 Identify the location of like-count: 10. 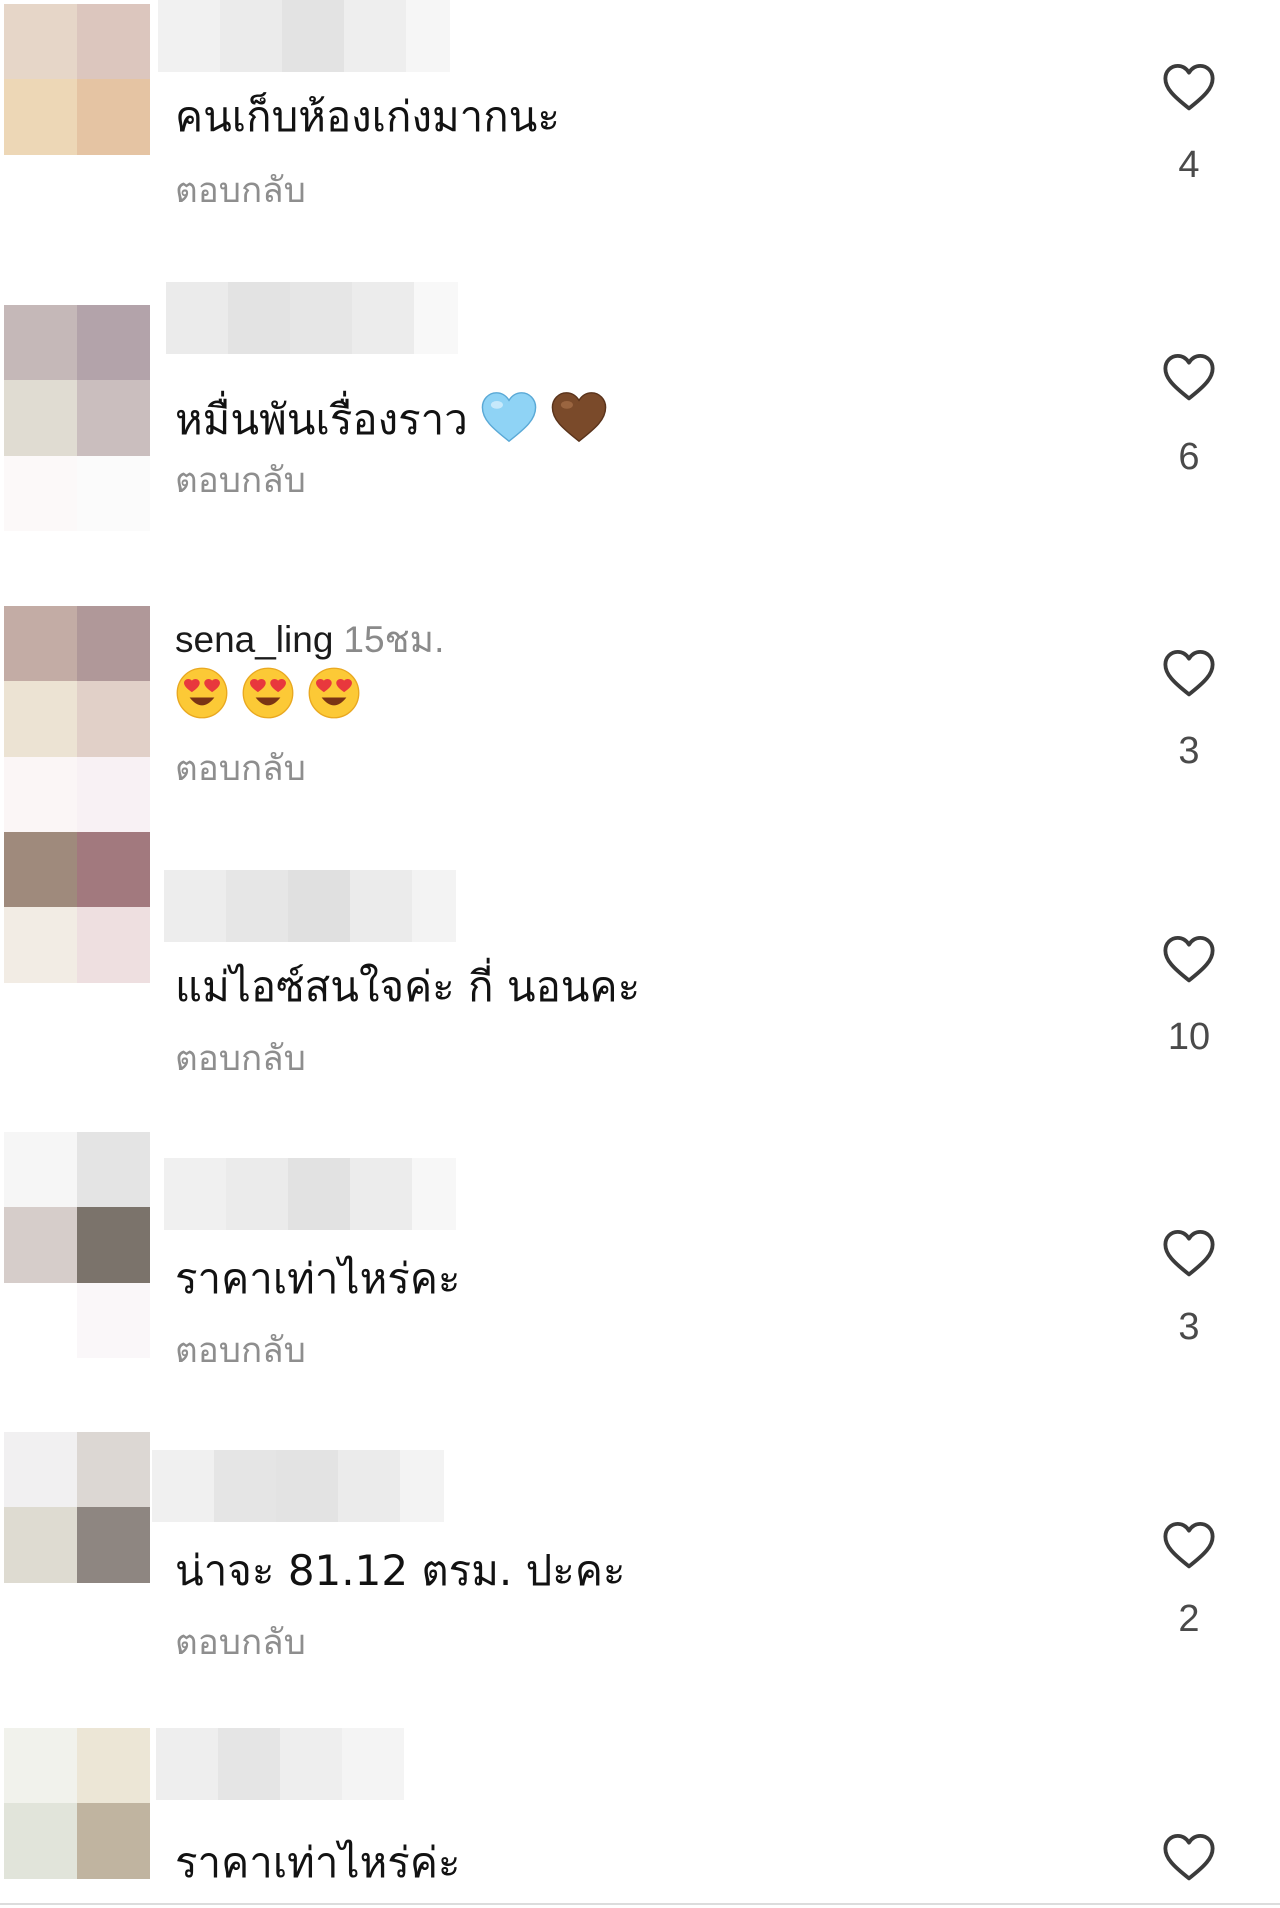
(1189, 1037).